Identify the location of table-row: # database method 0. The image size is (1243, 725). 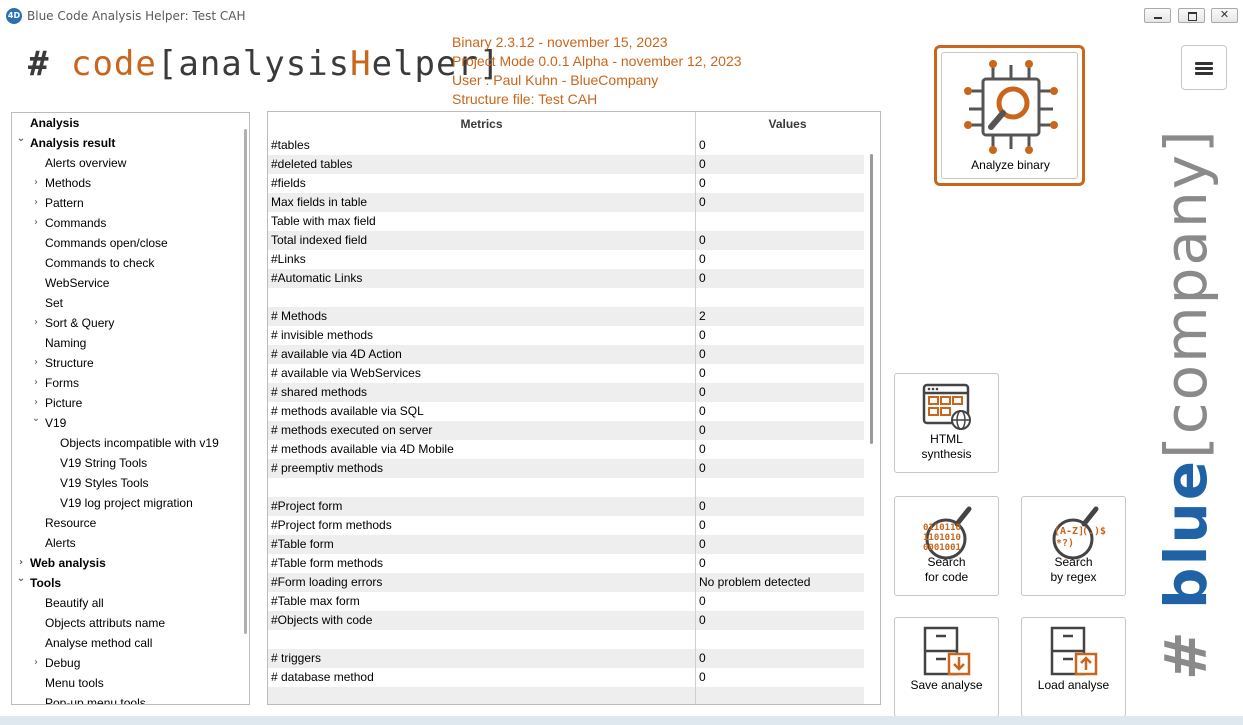
(566, 677).